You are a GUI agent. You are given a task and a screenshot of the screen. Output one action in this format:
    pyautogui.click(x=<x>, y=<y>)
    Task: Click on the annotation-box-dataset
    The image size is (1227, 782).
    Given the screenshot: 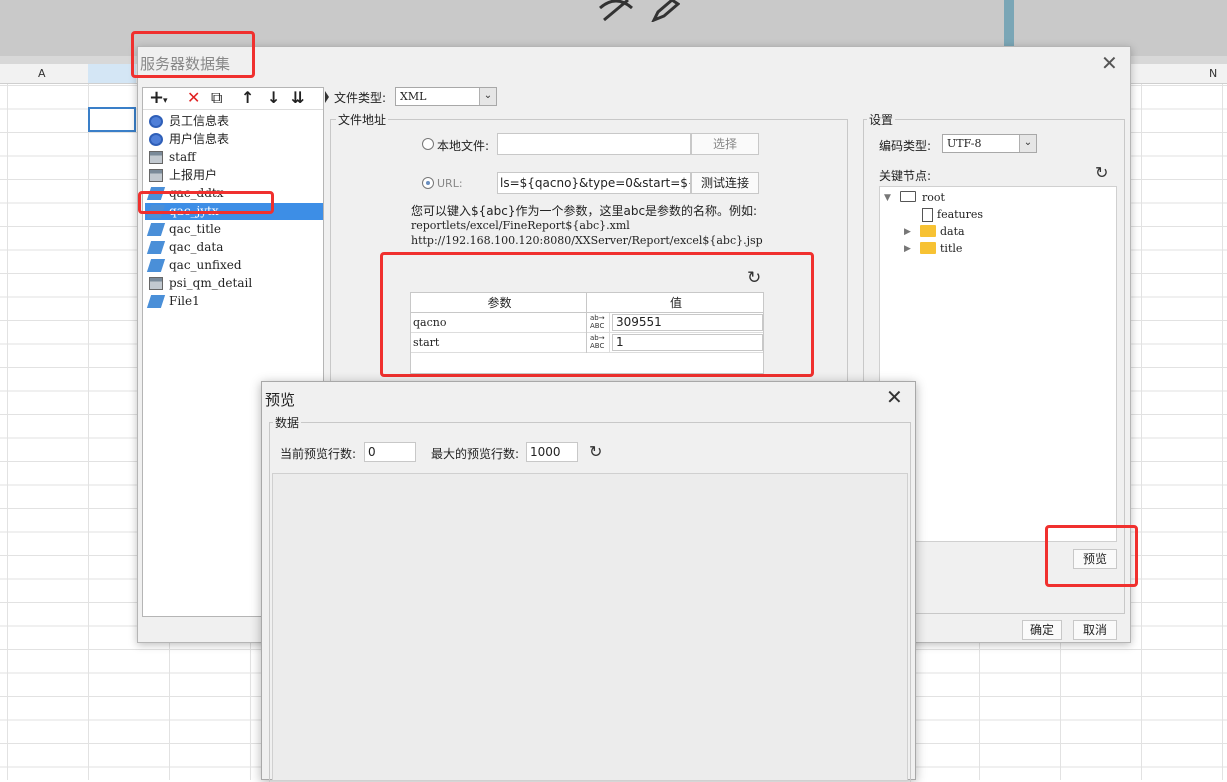 What is the action you would take?
    pyautogui.click(x=206, y=202)
    